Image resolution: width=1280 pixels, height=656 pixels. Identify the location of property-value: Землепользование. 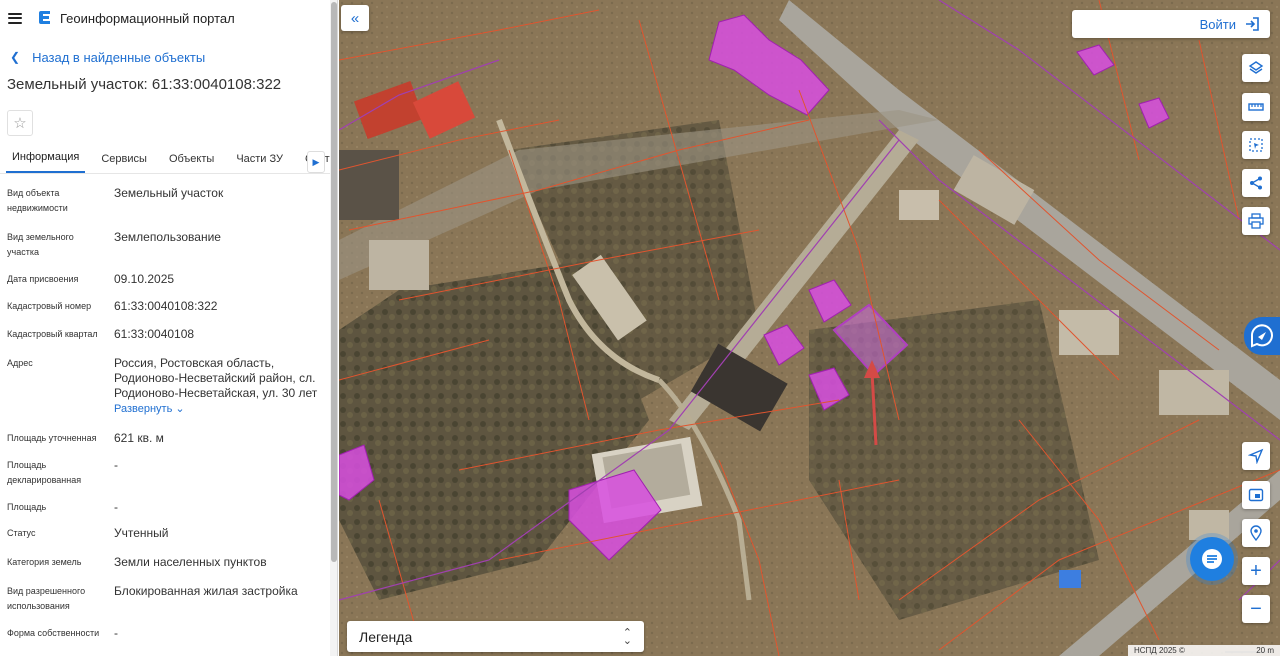
(167, 237).